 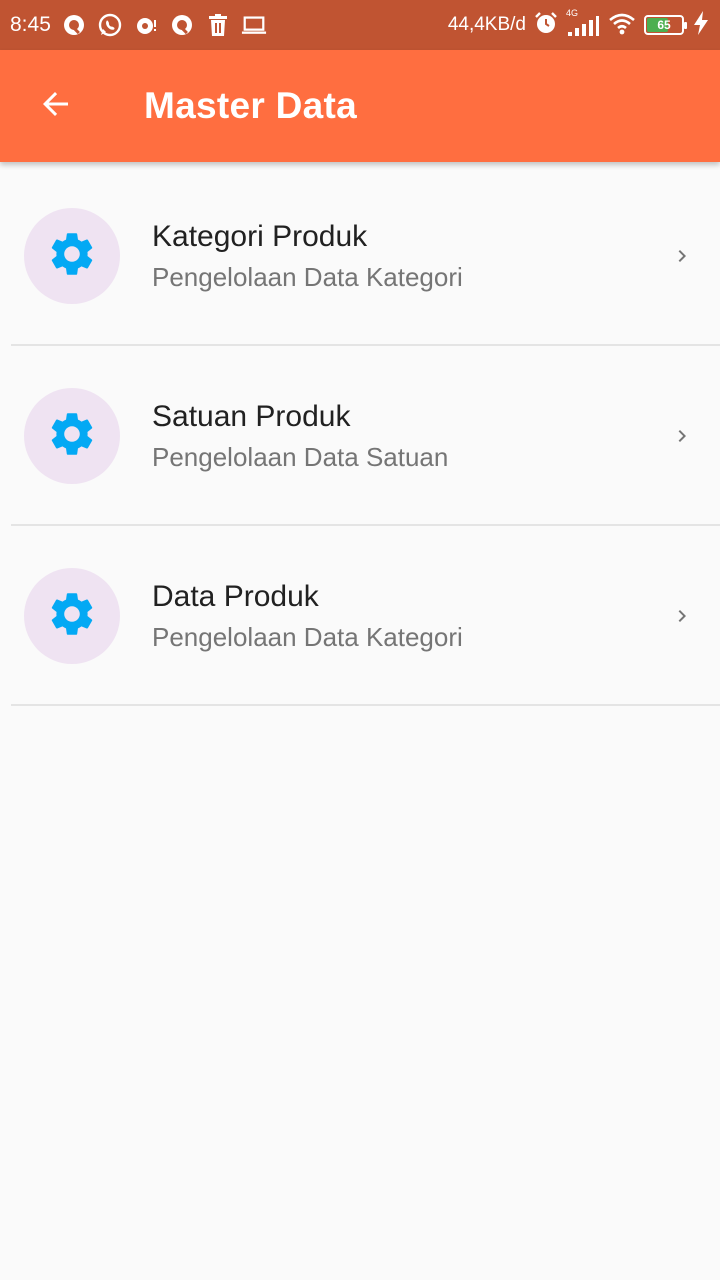 I want to click on charging-icon, so click(x=701, y=25).